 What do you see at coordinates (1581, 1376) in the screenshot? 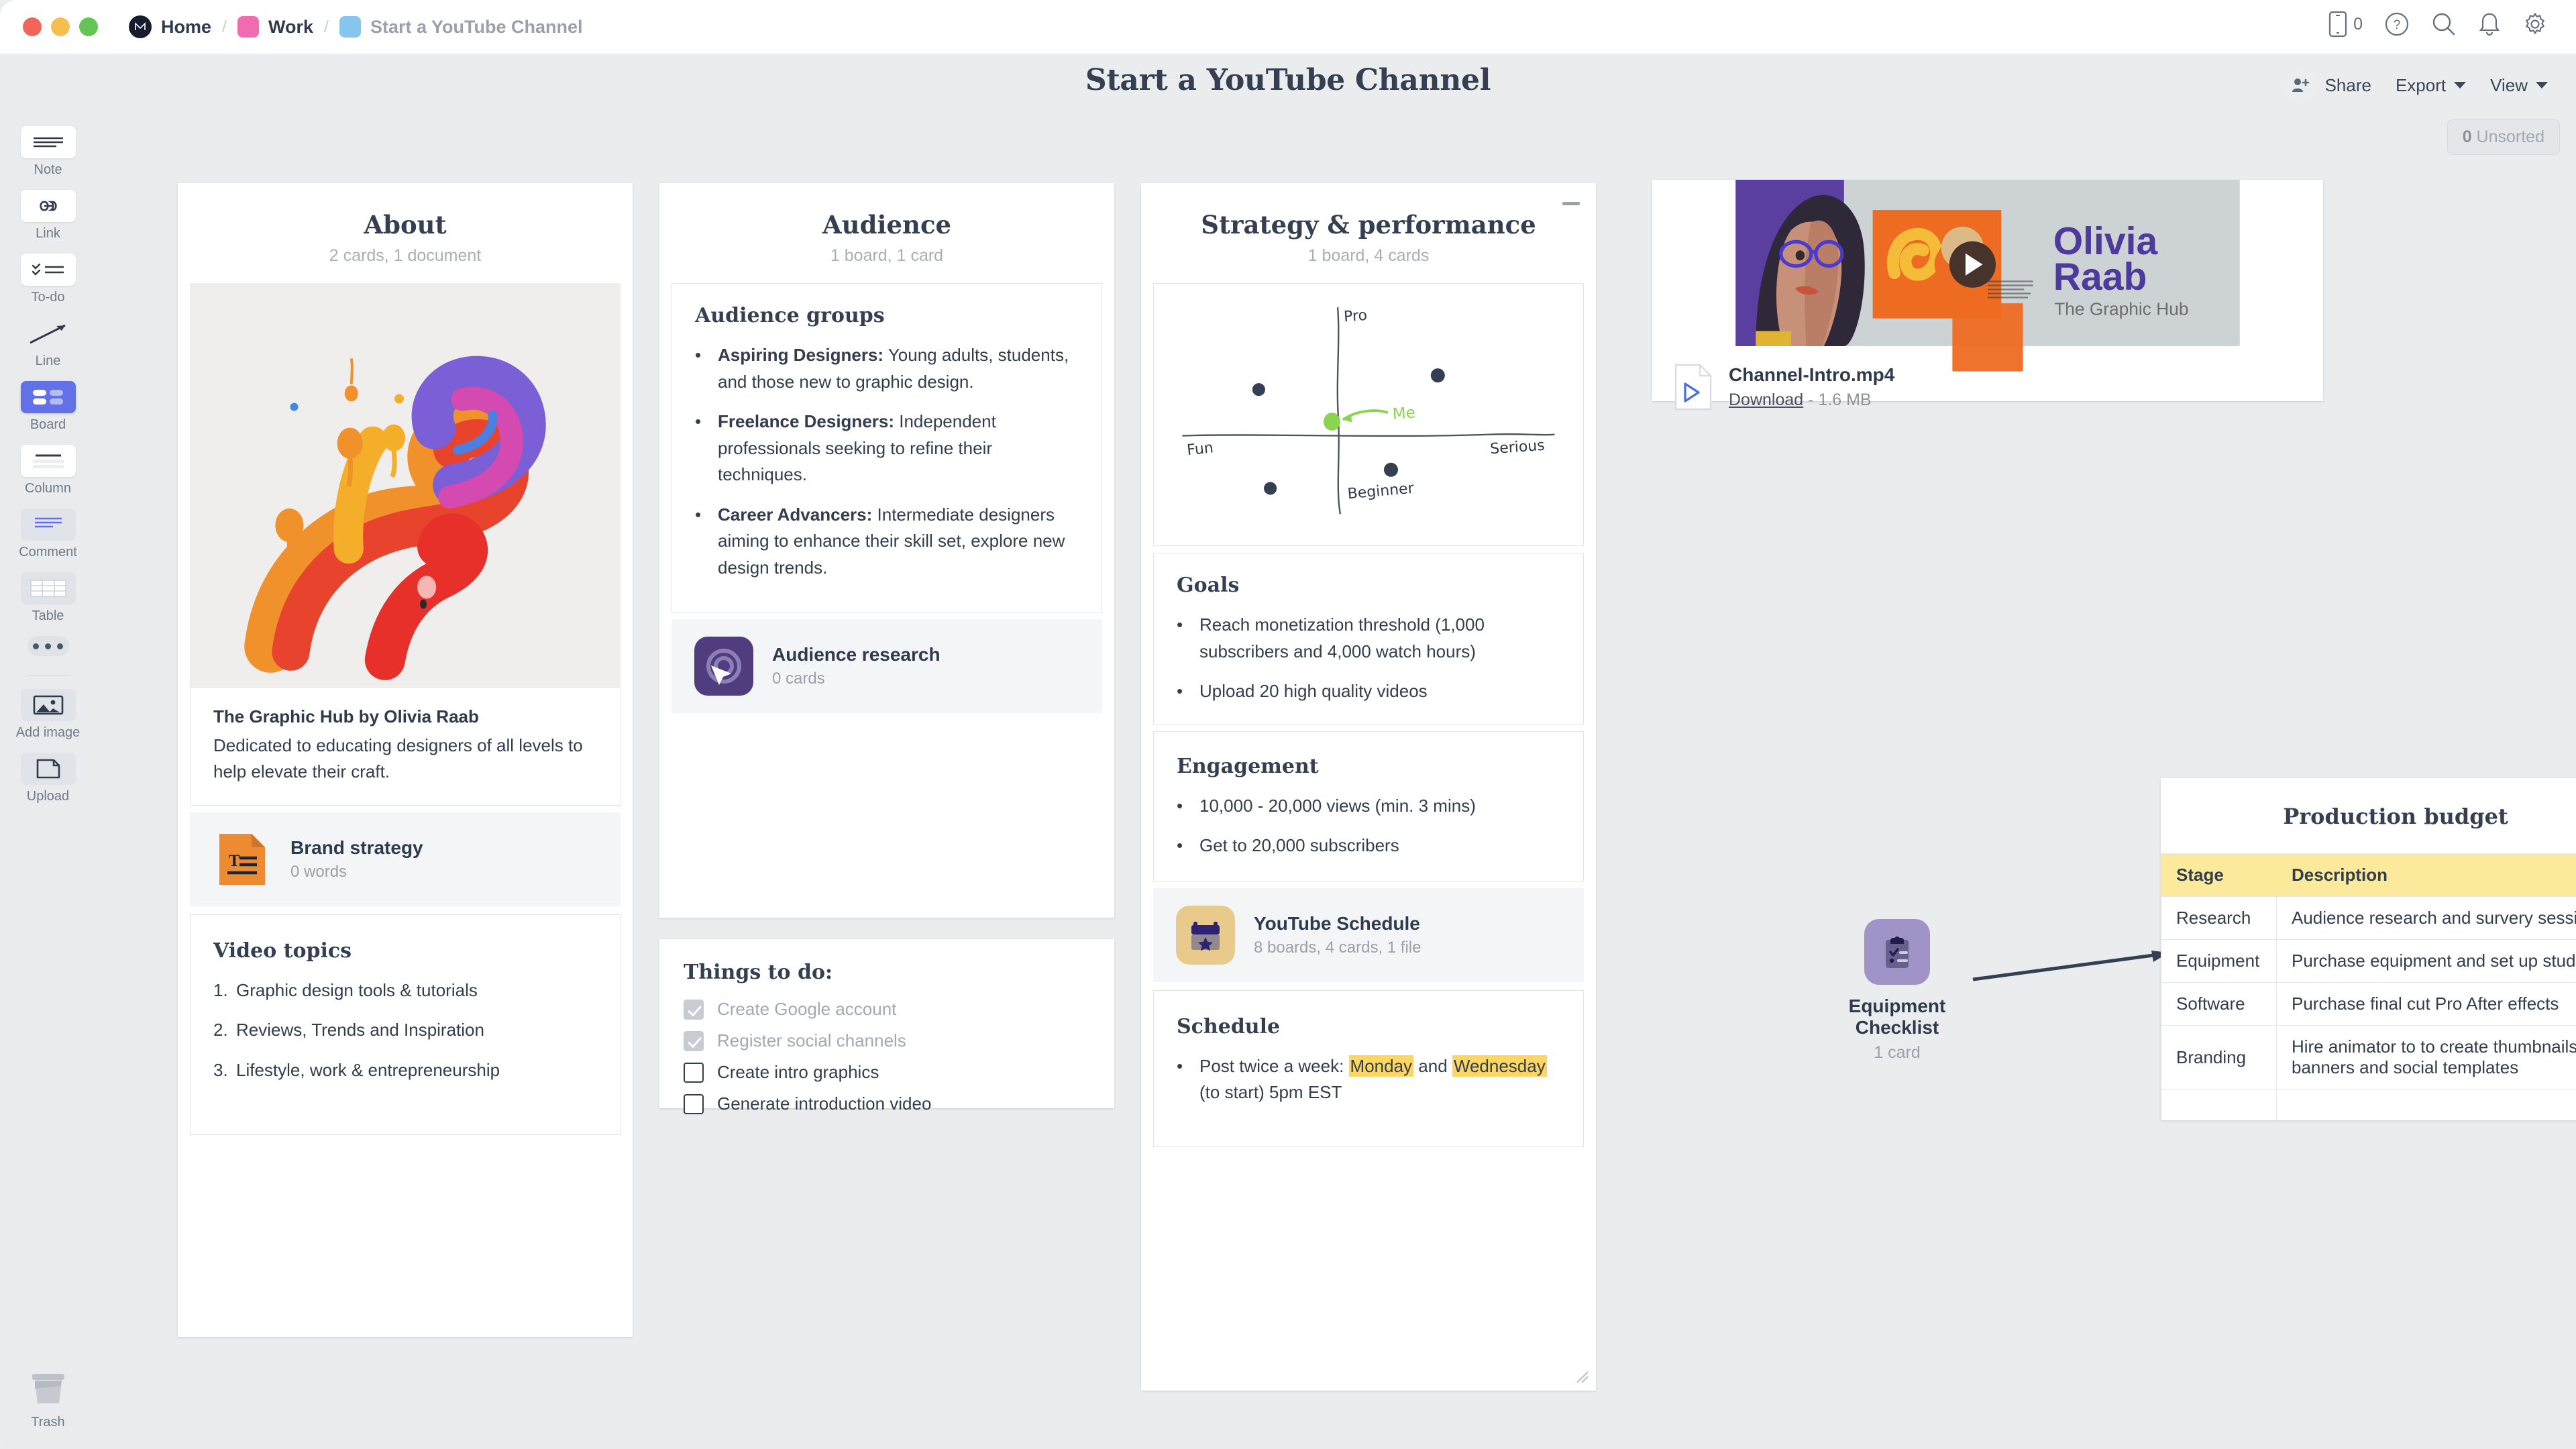
I see `resize-handle` at bounding box center [1581, 1376].